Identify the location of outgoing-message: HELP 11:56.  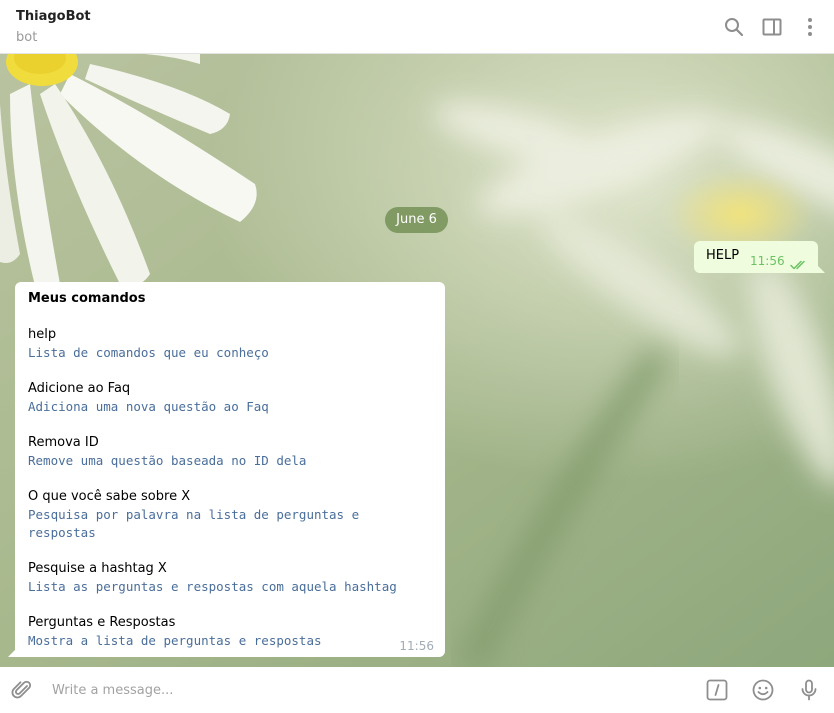
(759, 257).